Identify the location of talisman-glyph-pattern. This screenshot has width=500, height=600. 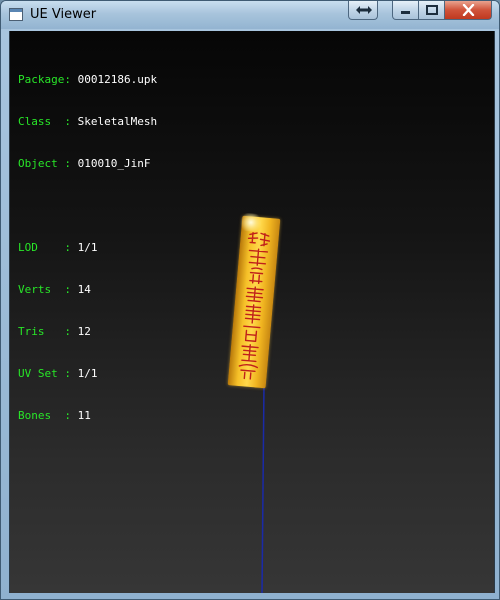
(254, 305).